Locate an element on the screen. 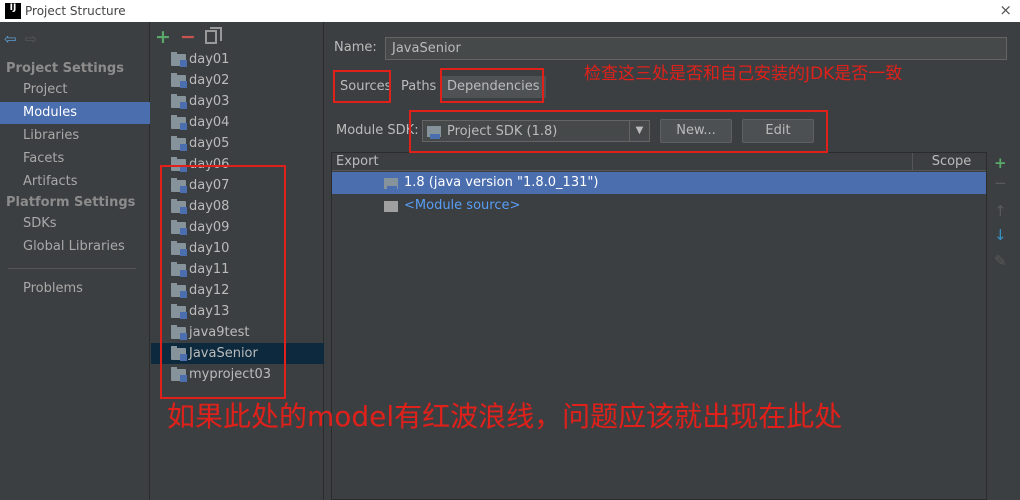 Image resolution: width=1020 pixels, height=500 pixels. module-toolbar: + − is located at coordinates (188, 37).